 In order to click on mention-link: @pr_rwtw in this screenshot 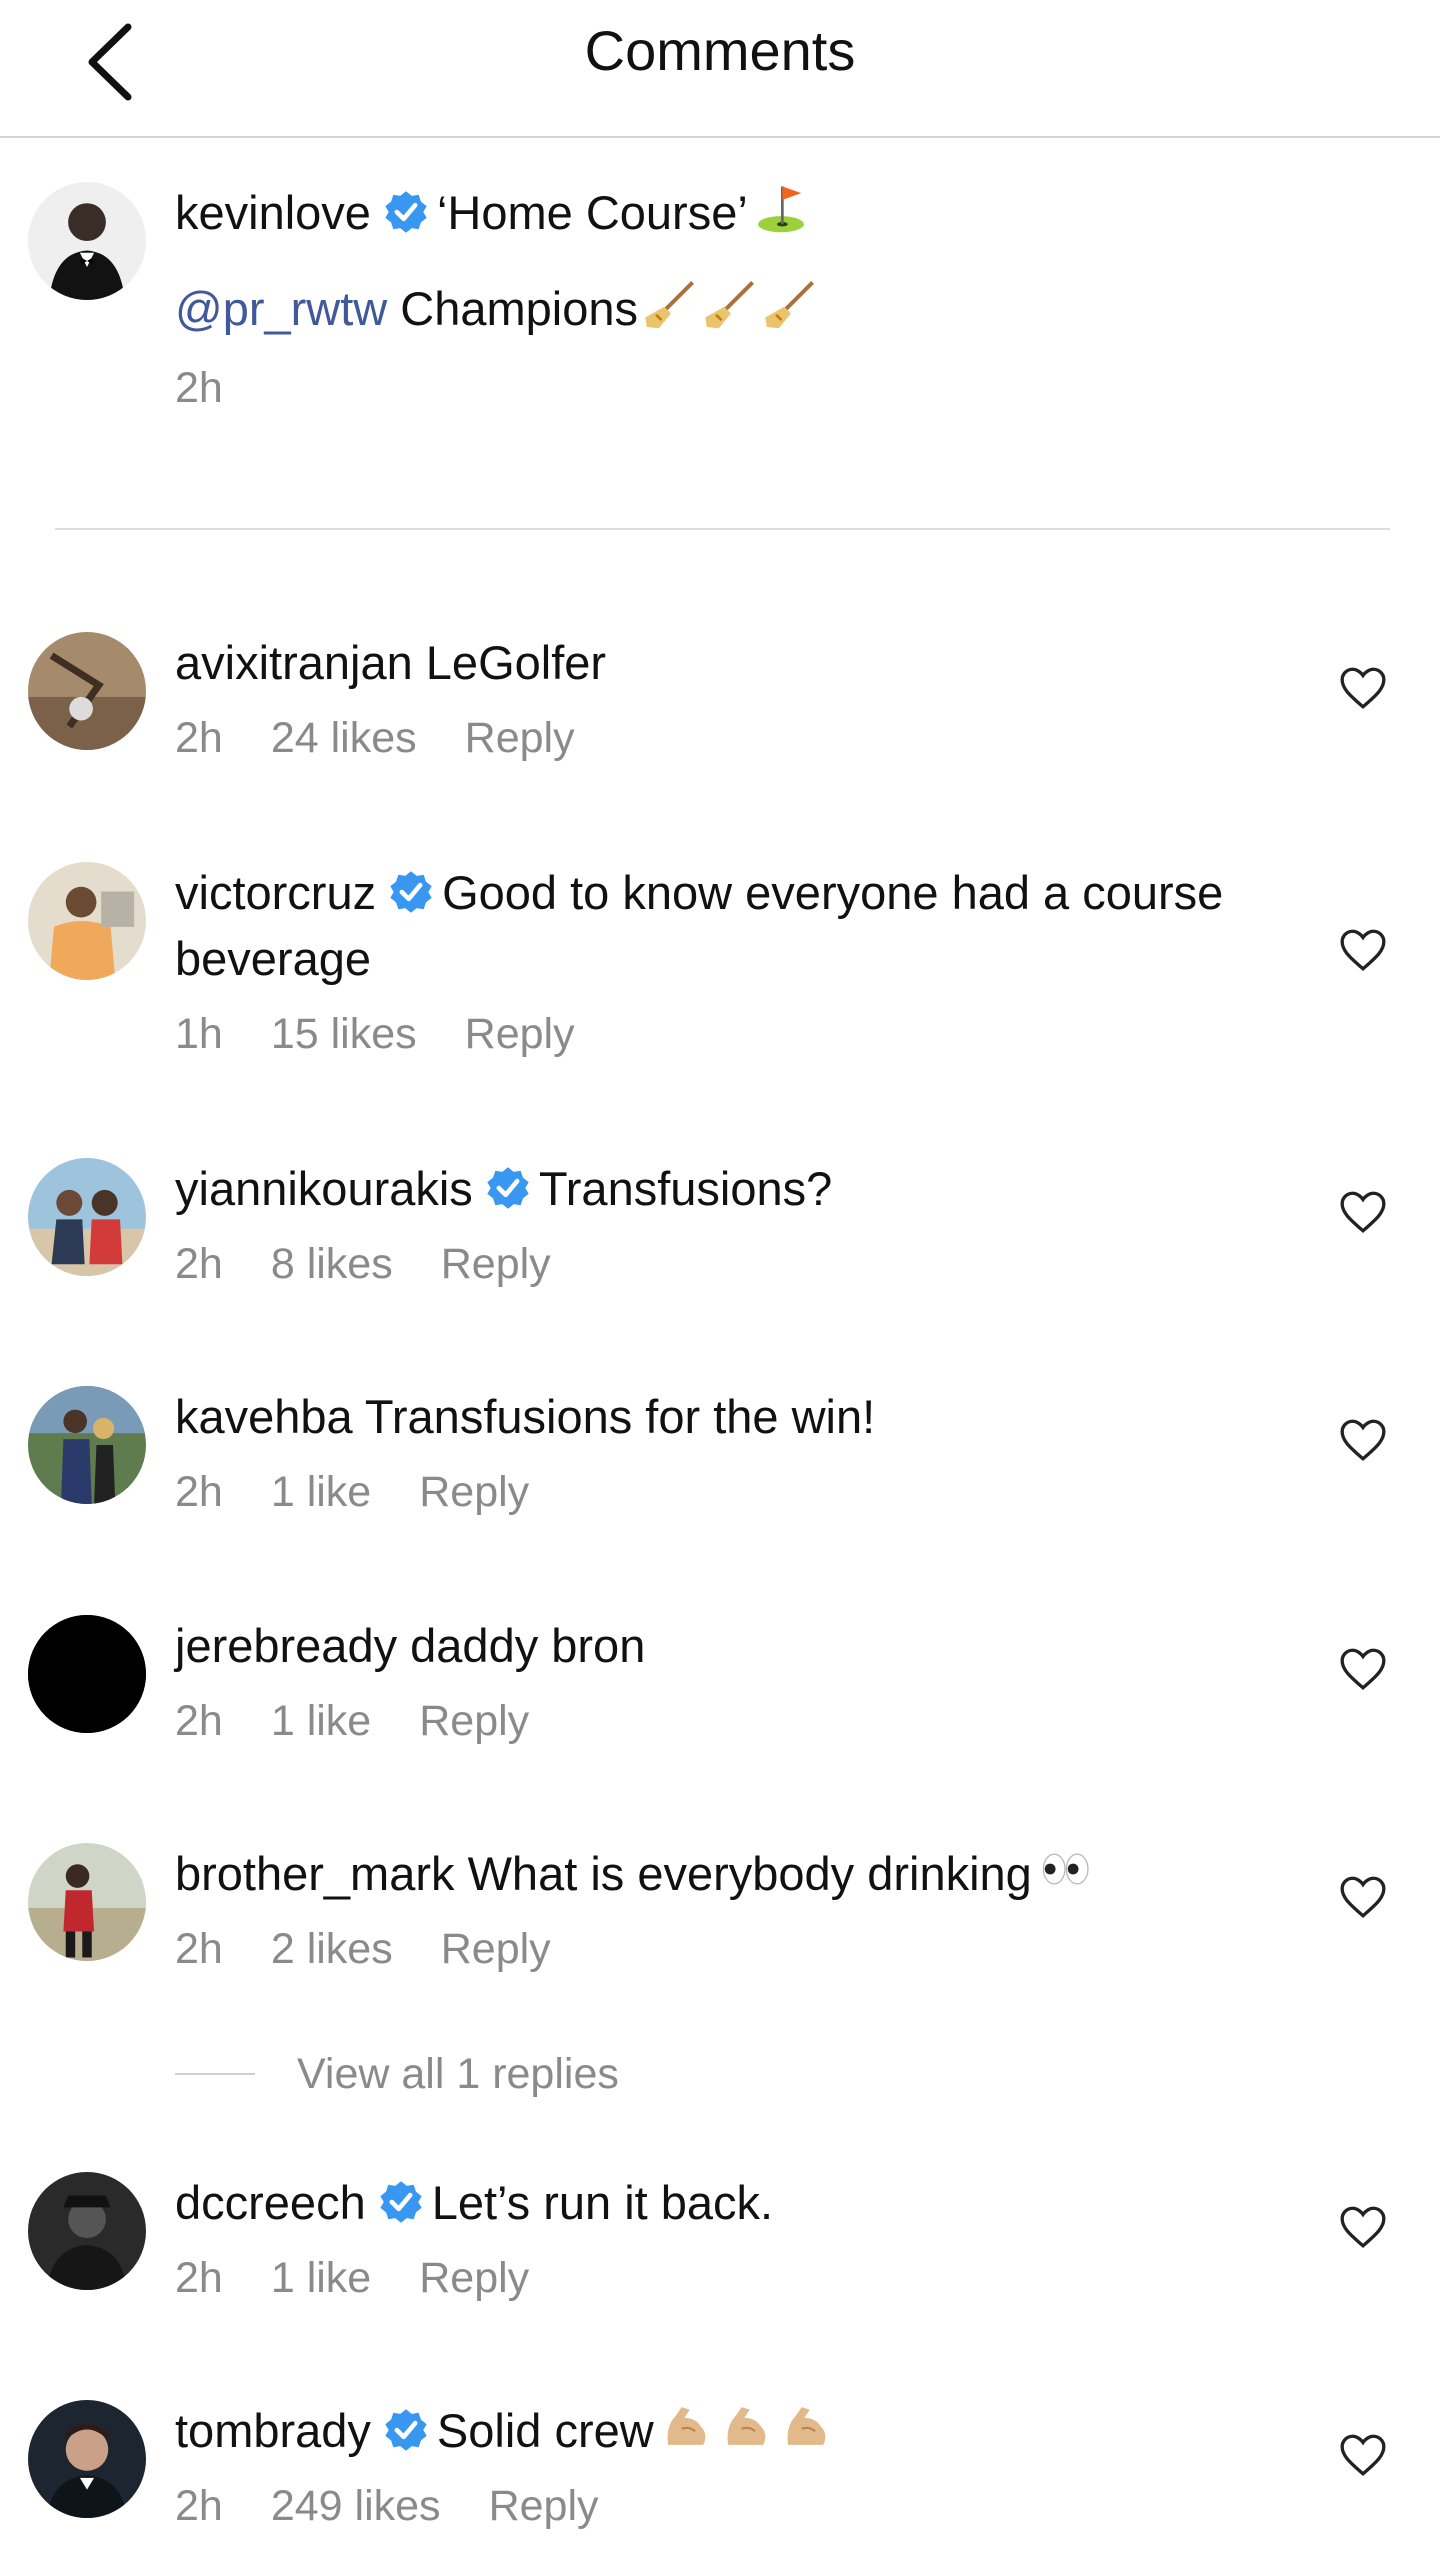, I will do `click(281, 308)`.